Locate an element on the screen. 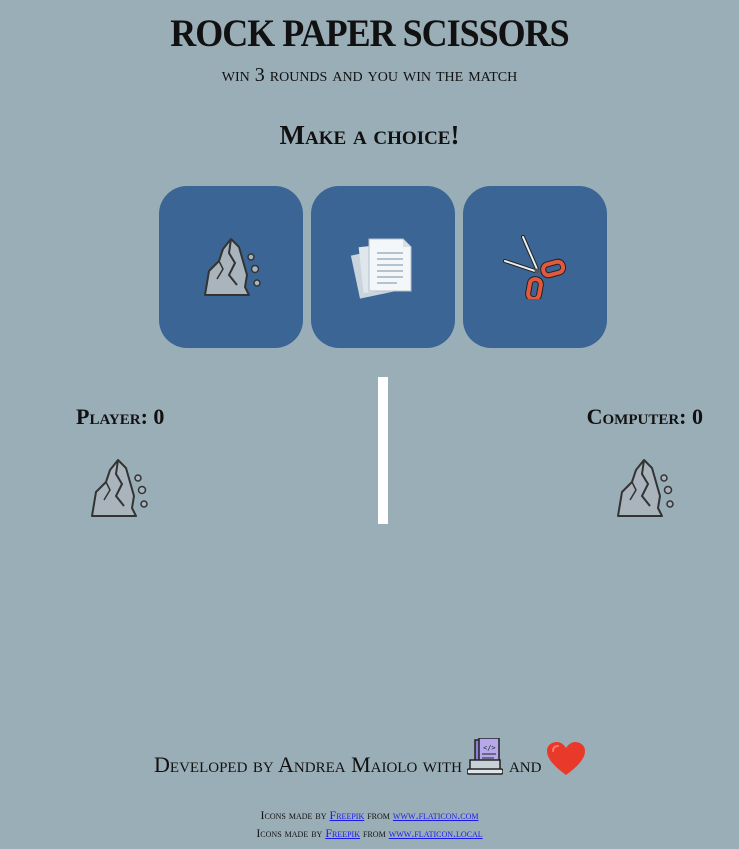 Image resolution: width=739 pixels, height=849 pixels. flaticon-link: www.flaticon.com is located at coordinates (436, 815).